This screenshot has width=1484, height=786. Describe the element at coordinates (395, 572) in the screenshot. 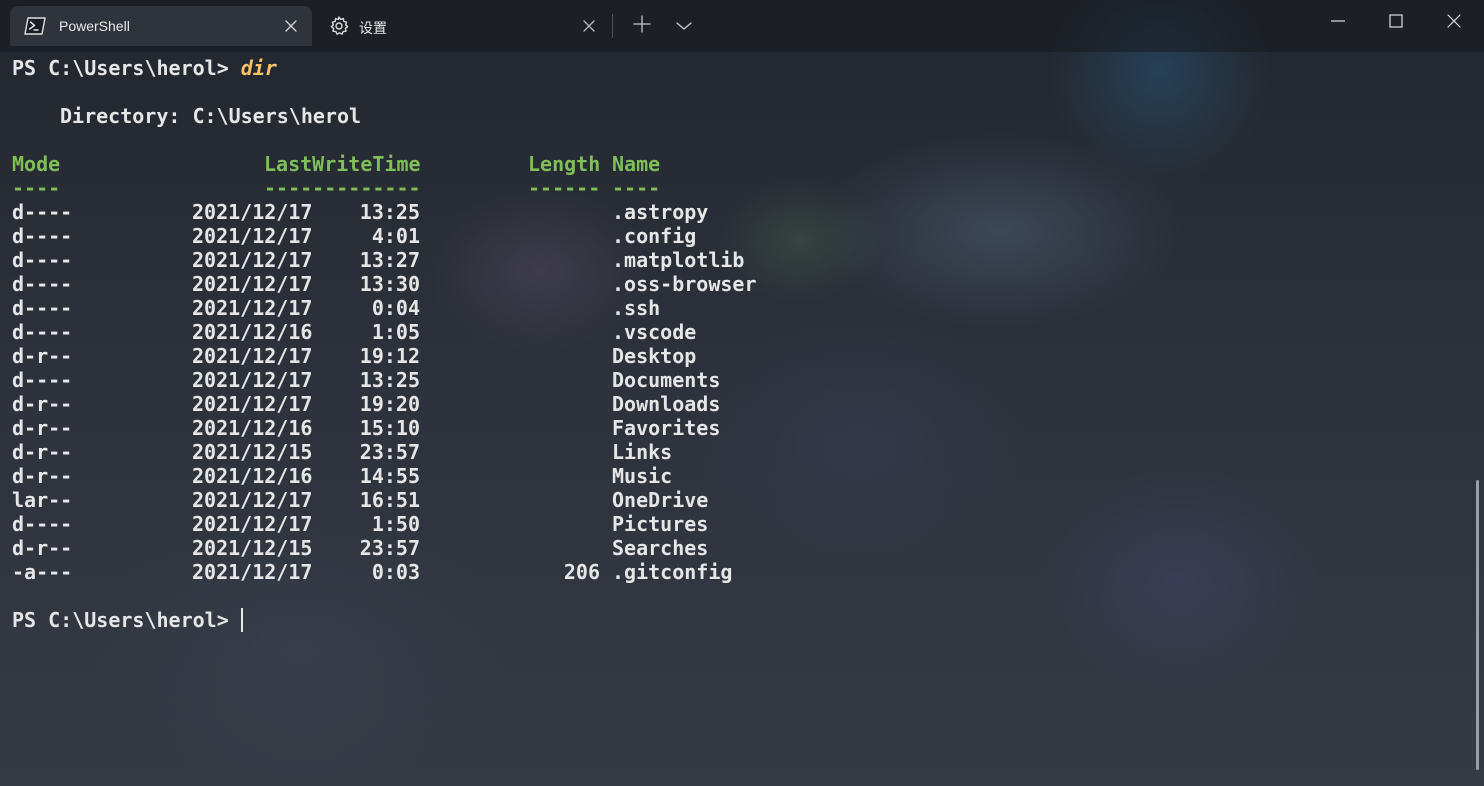

I see `row-time: 0:03` at that location.